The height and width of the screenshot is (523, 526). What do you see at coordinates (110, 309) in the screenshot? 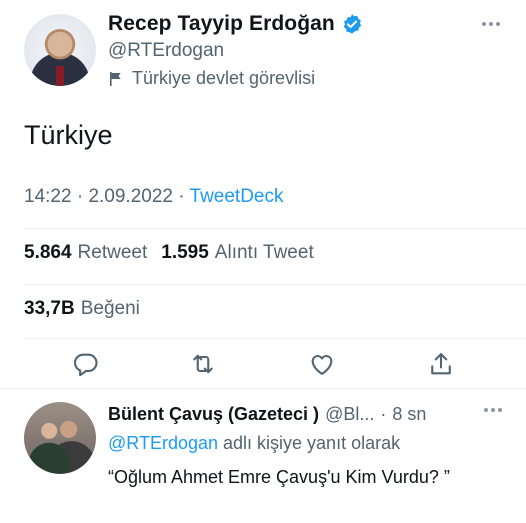
I see `like-label: Beğeni` at bounding box center [110, 309].